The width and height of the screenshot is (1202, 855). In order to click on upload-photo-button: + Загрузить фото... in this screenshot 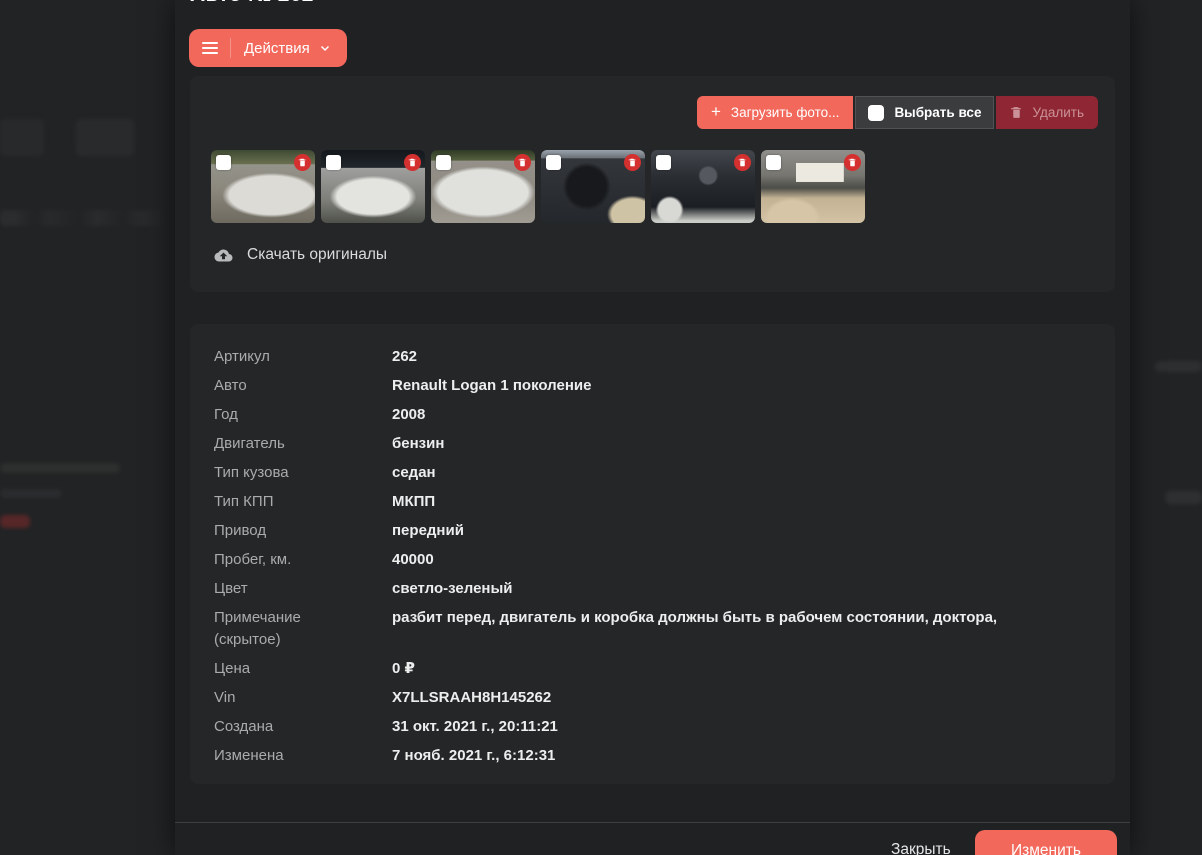, I will do `click(775, 112)`.